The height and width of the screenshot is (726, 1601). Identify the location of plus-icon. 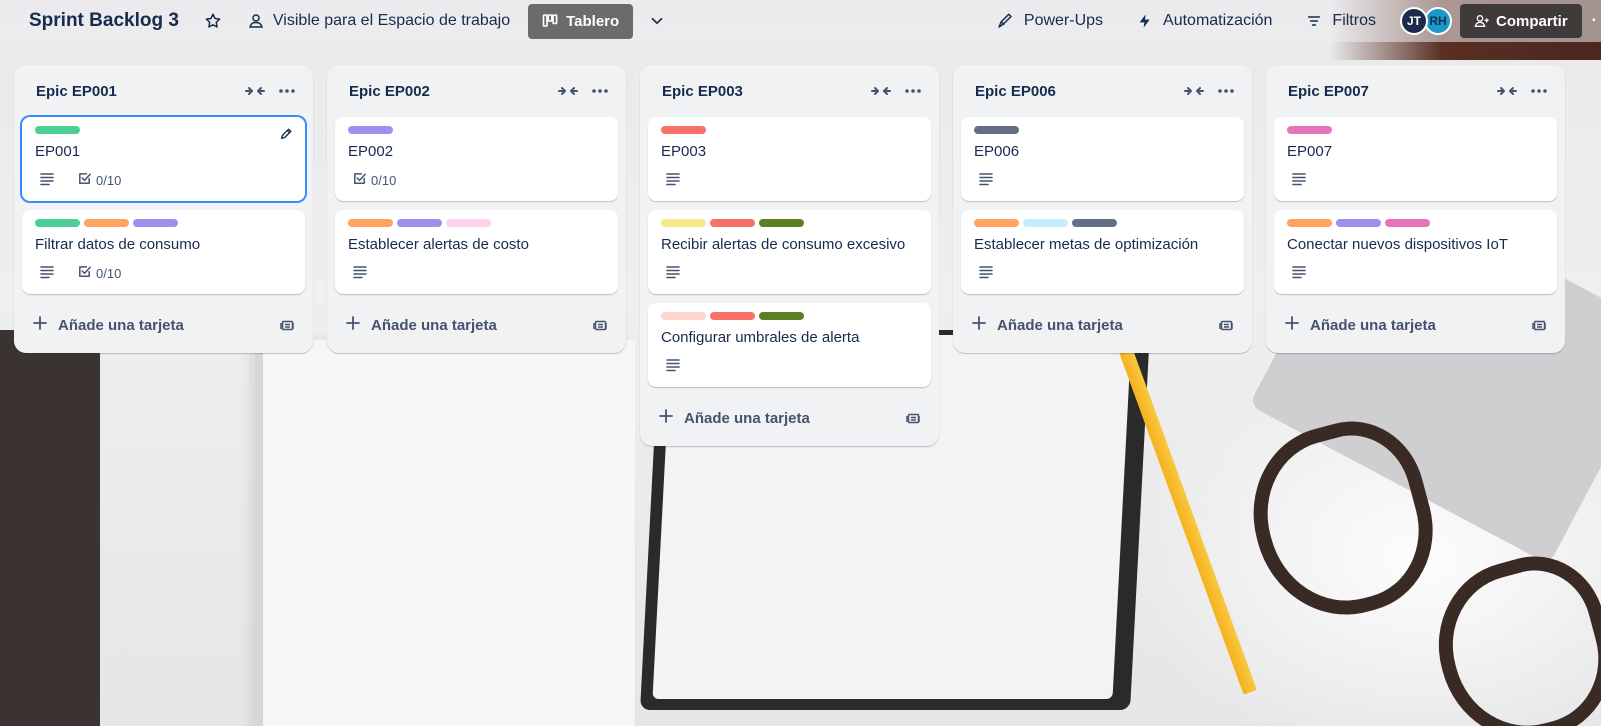
(984, 325).